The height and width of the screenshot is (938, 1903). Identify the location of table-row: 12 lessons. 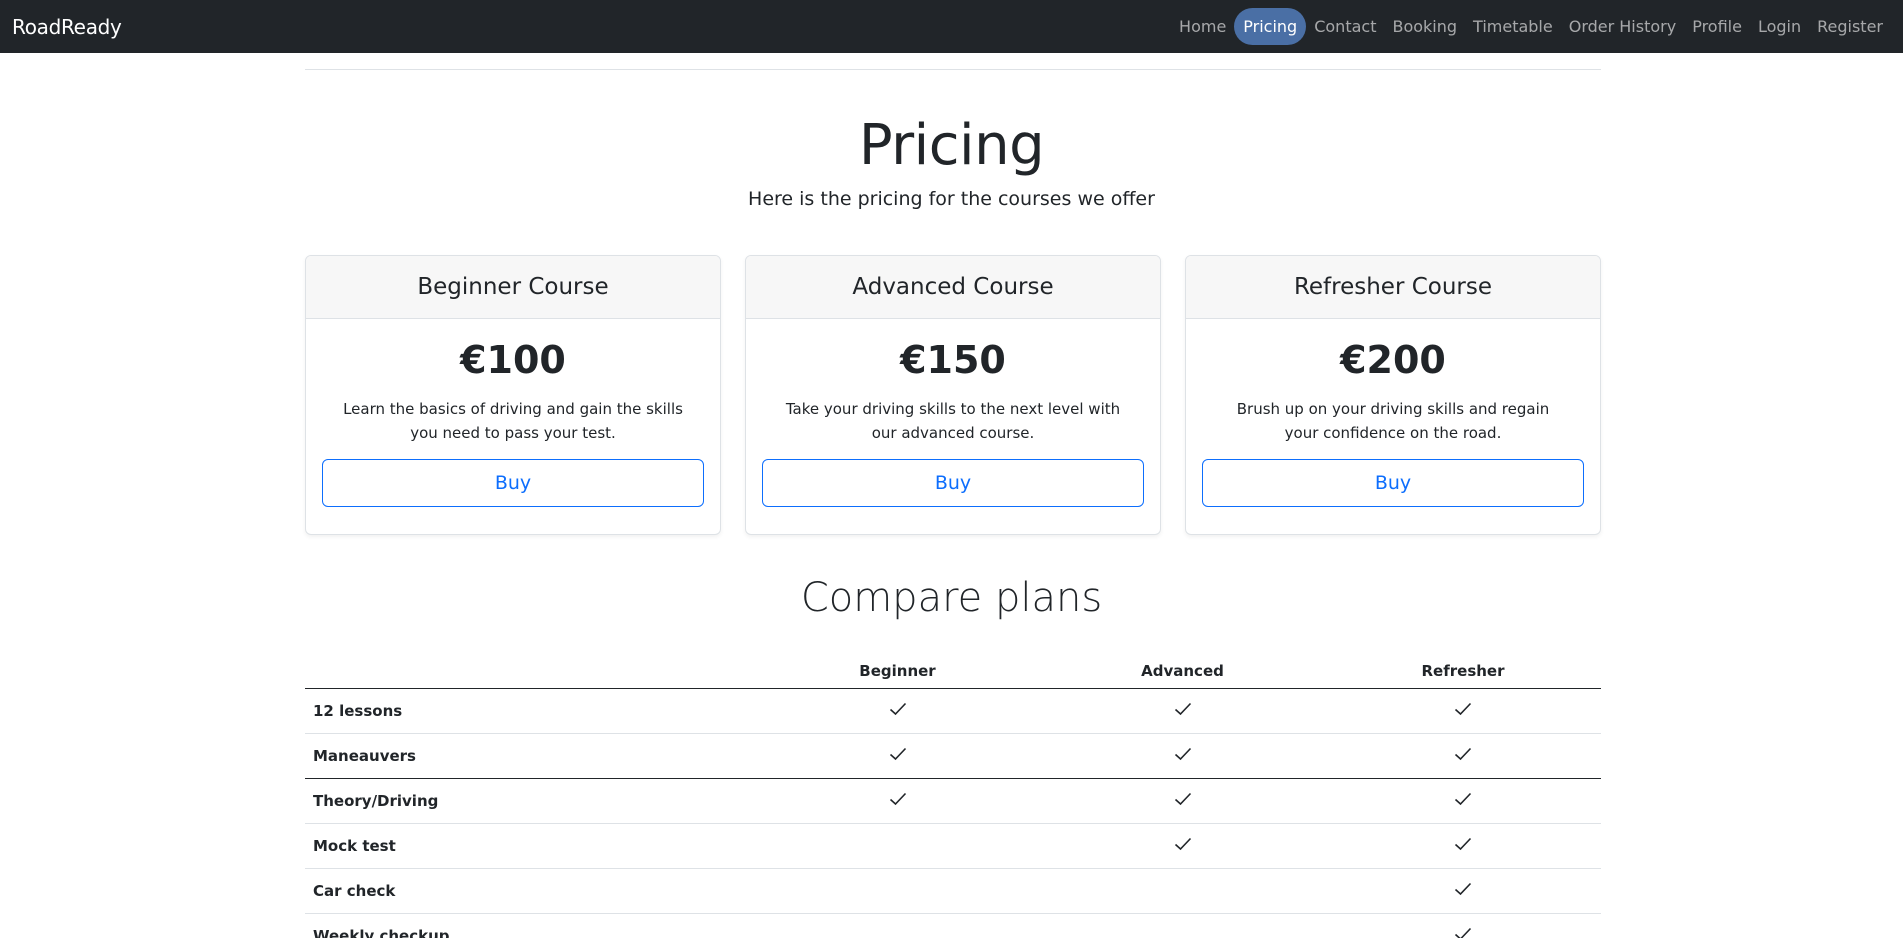
(953, 711).